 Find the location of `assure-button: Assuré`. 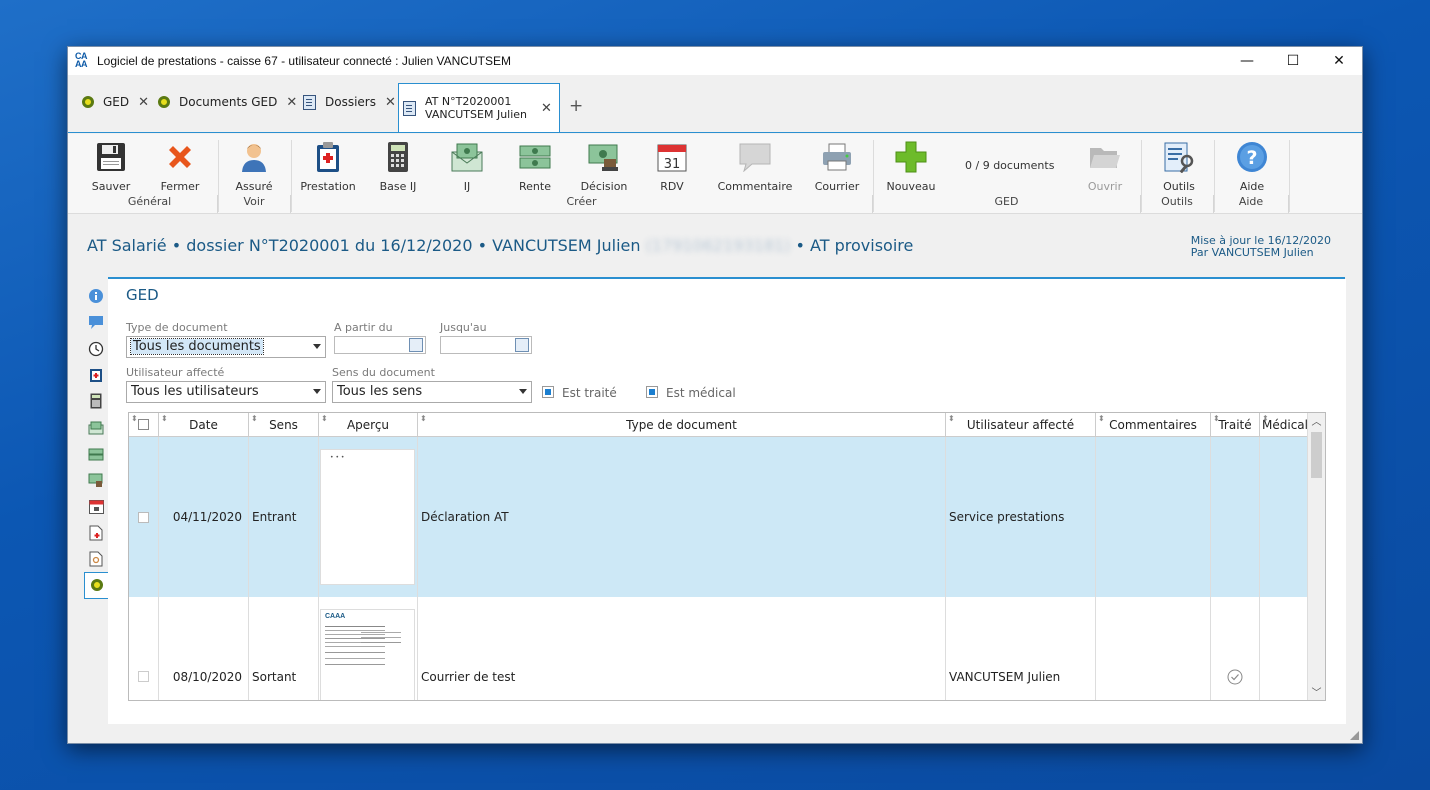

assure-button: Assuré is located at coordinates (254, 166).